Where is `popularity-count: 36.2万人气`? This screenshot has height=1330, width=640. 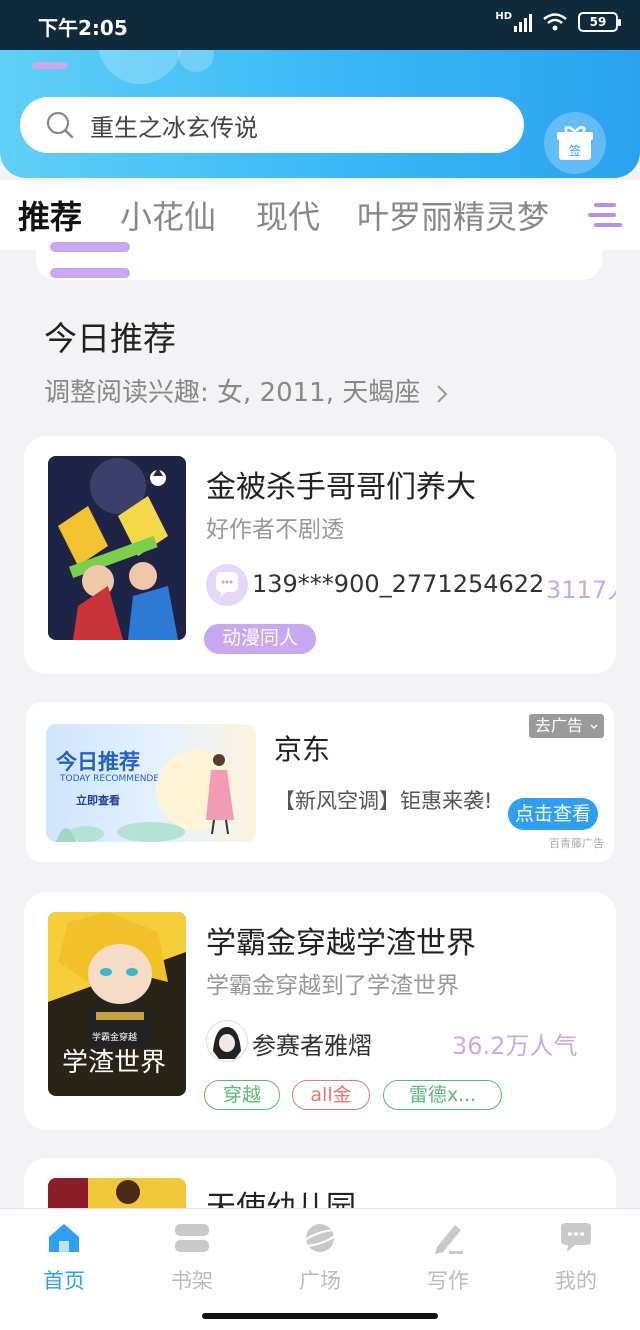 popularity-count: 36.2万人气 is located at coordinates (515, 1046).